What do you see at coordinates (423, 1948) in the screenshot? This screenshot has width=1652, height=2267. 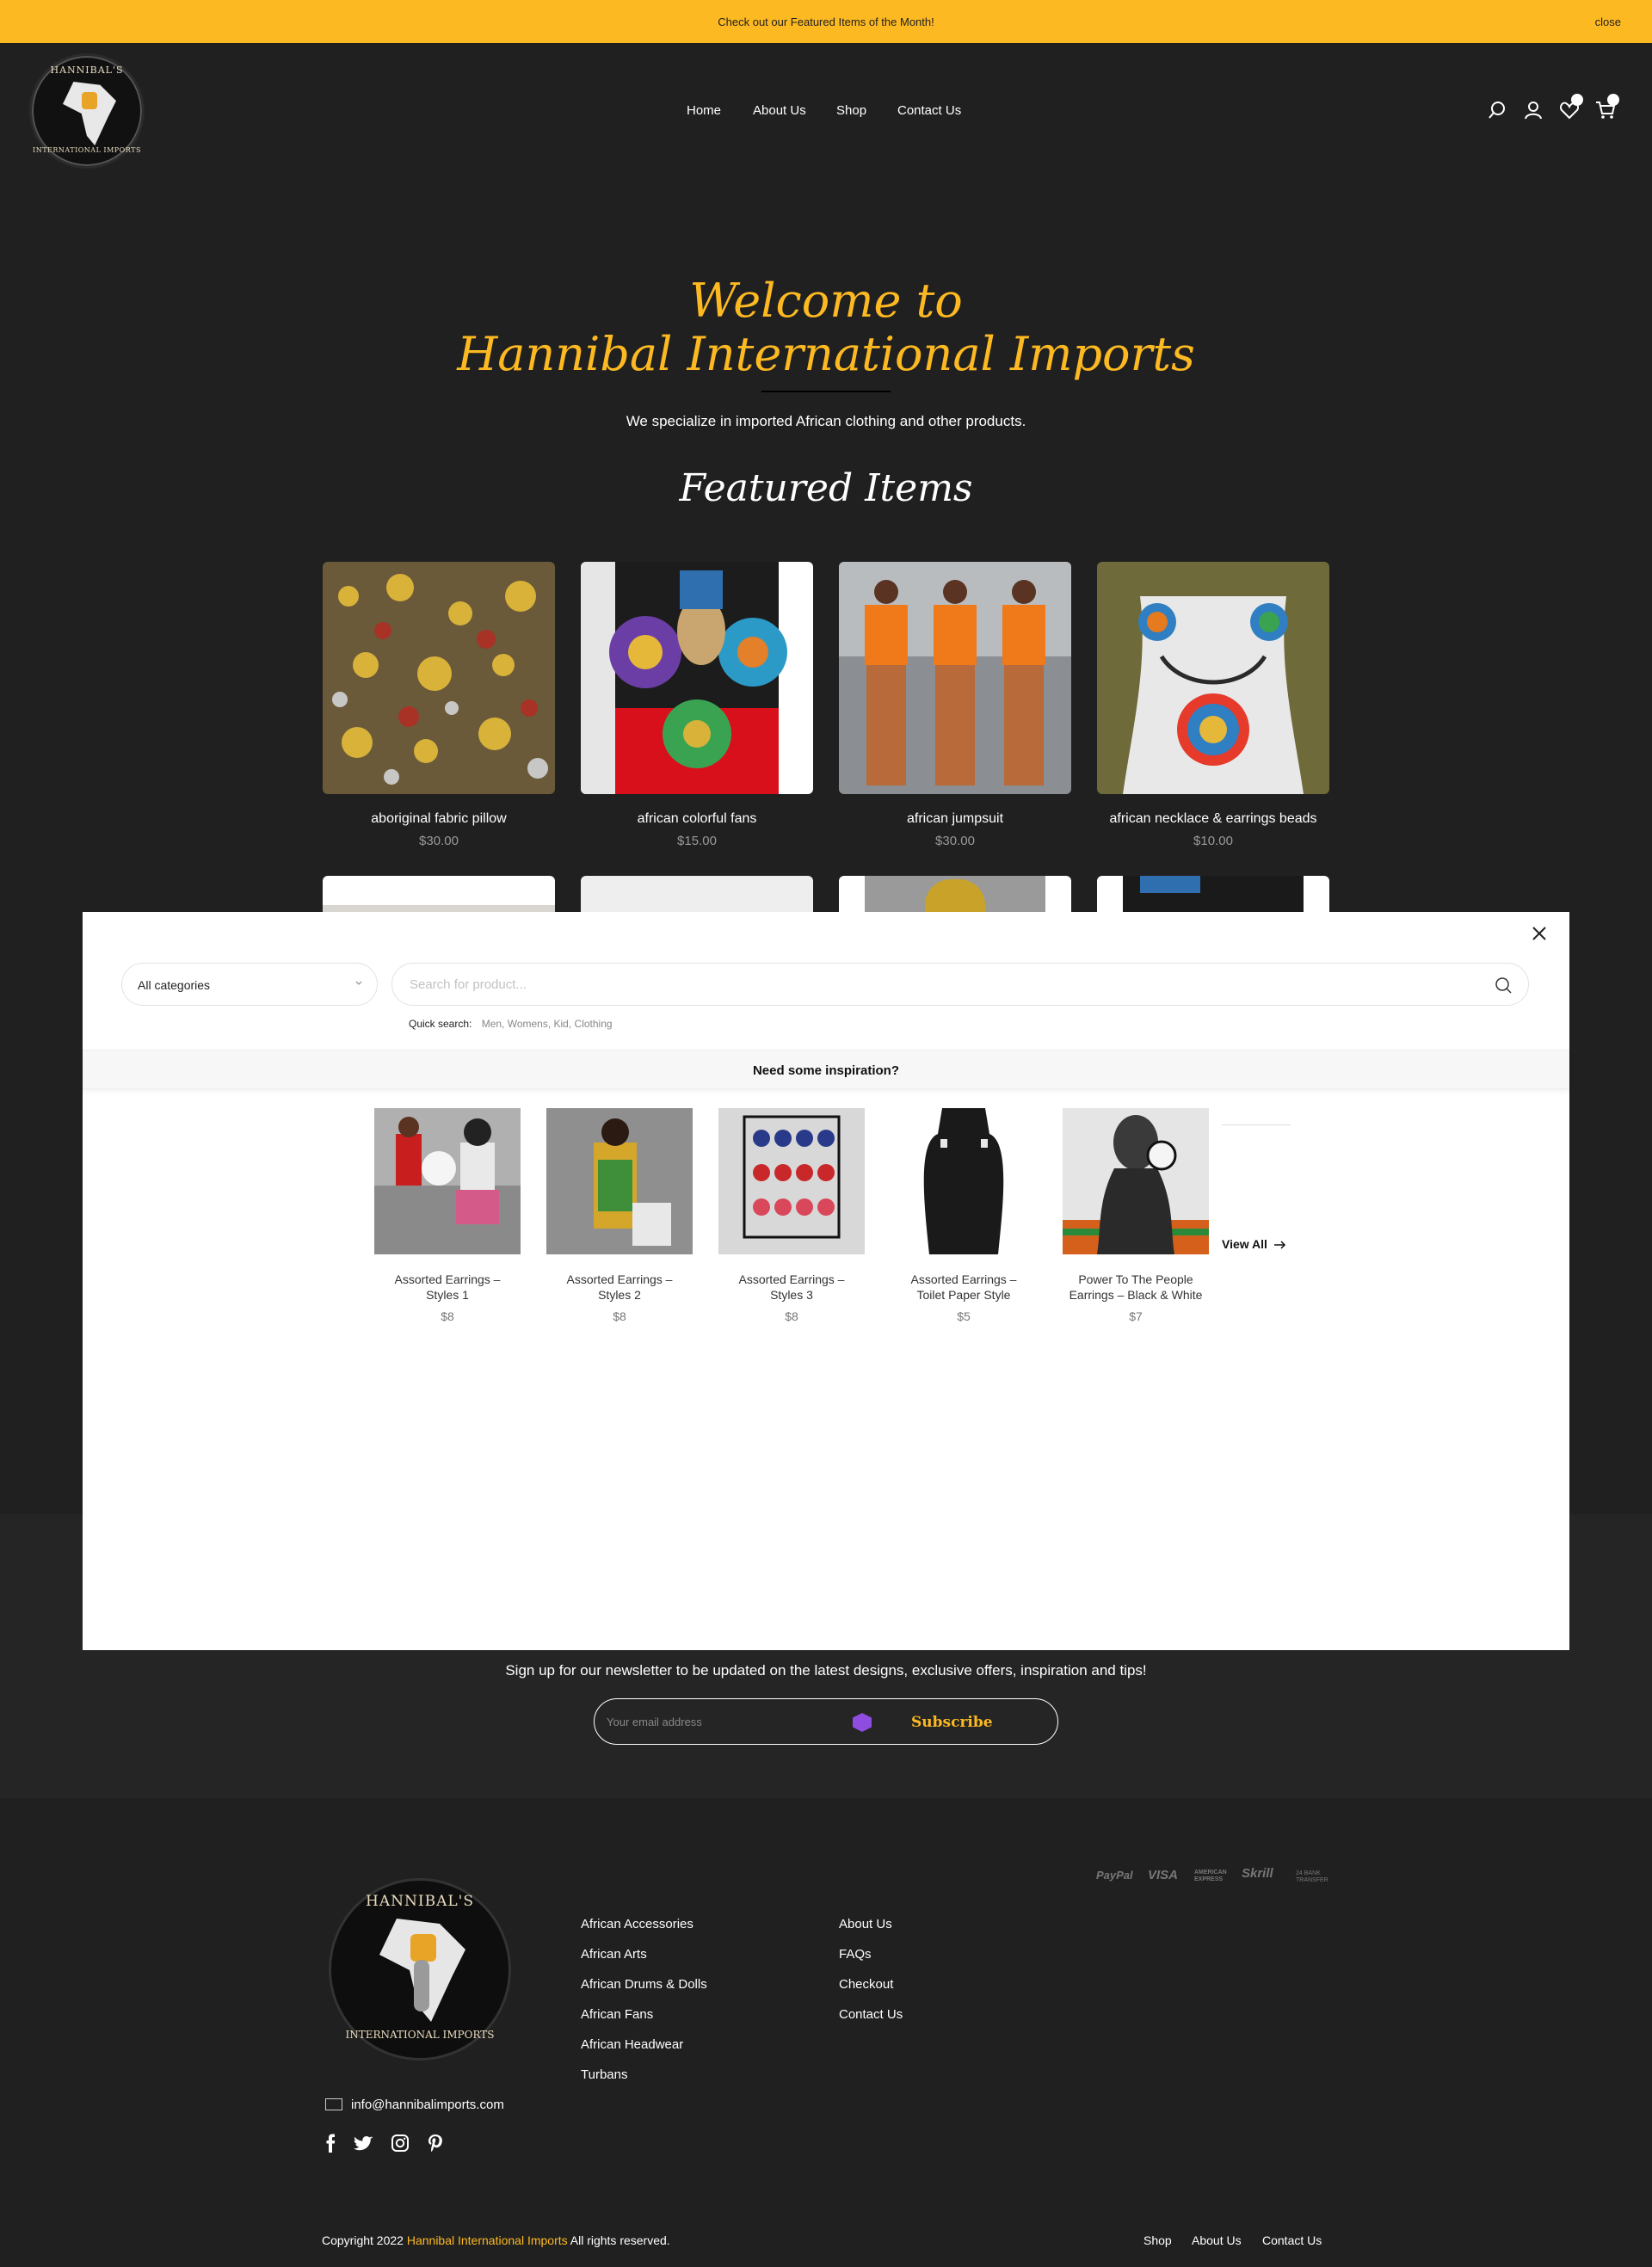 I see `logo-accent` at bounding box center [423, 1948].